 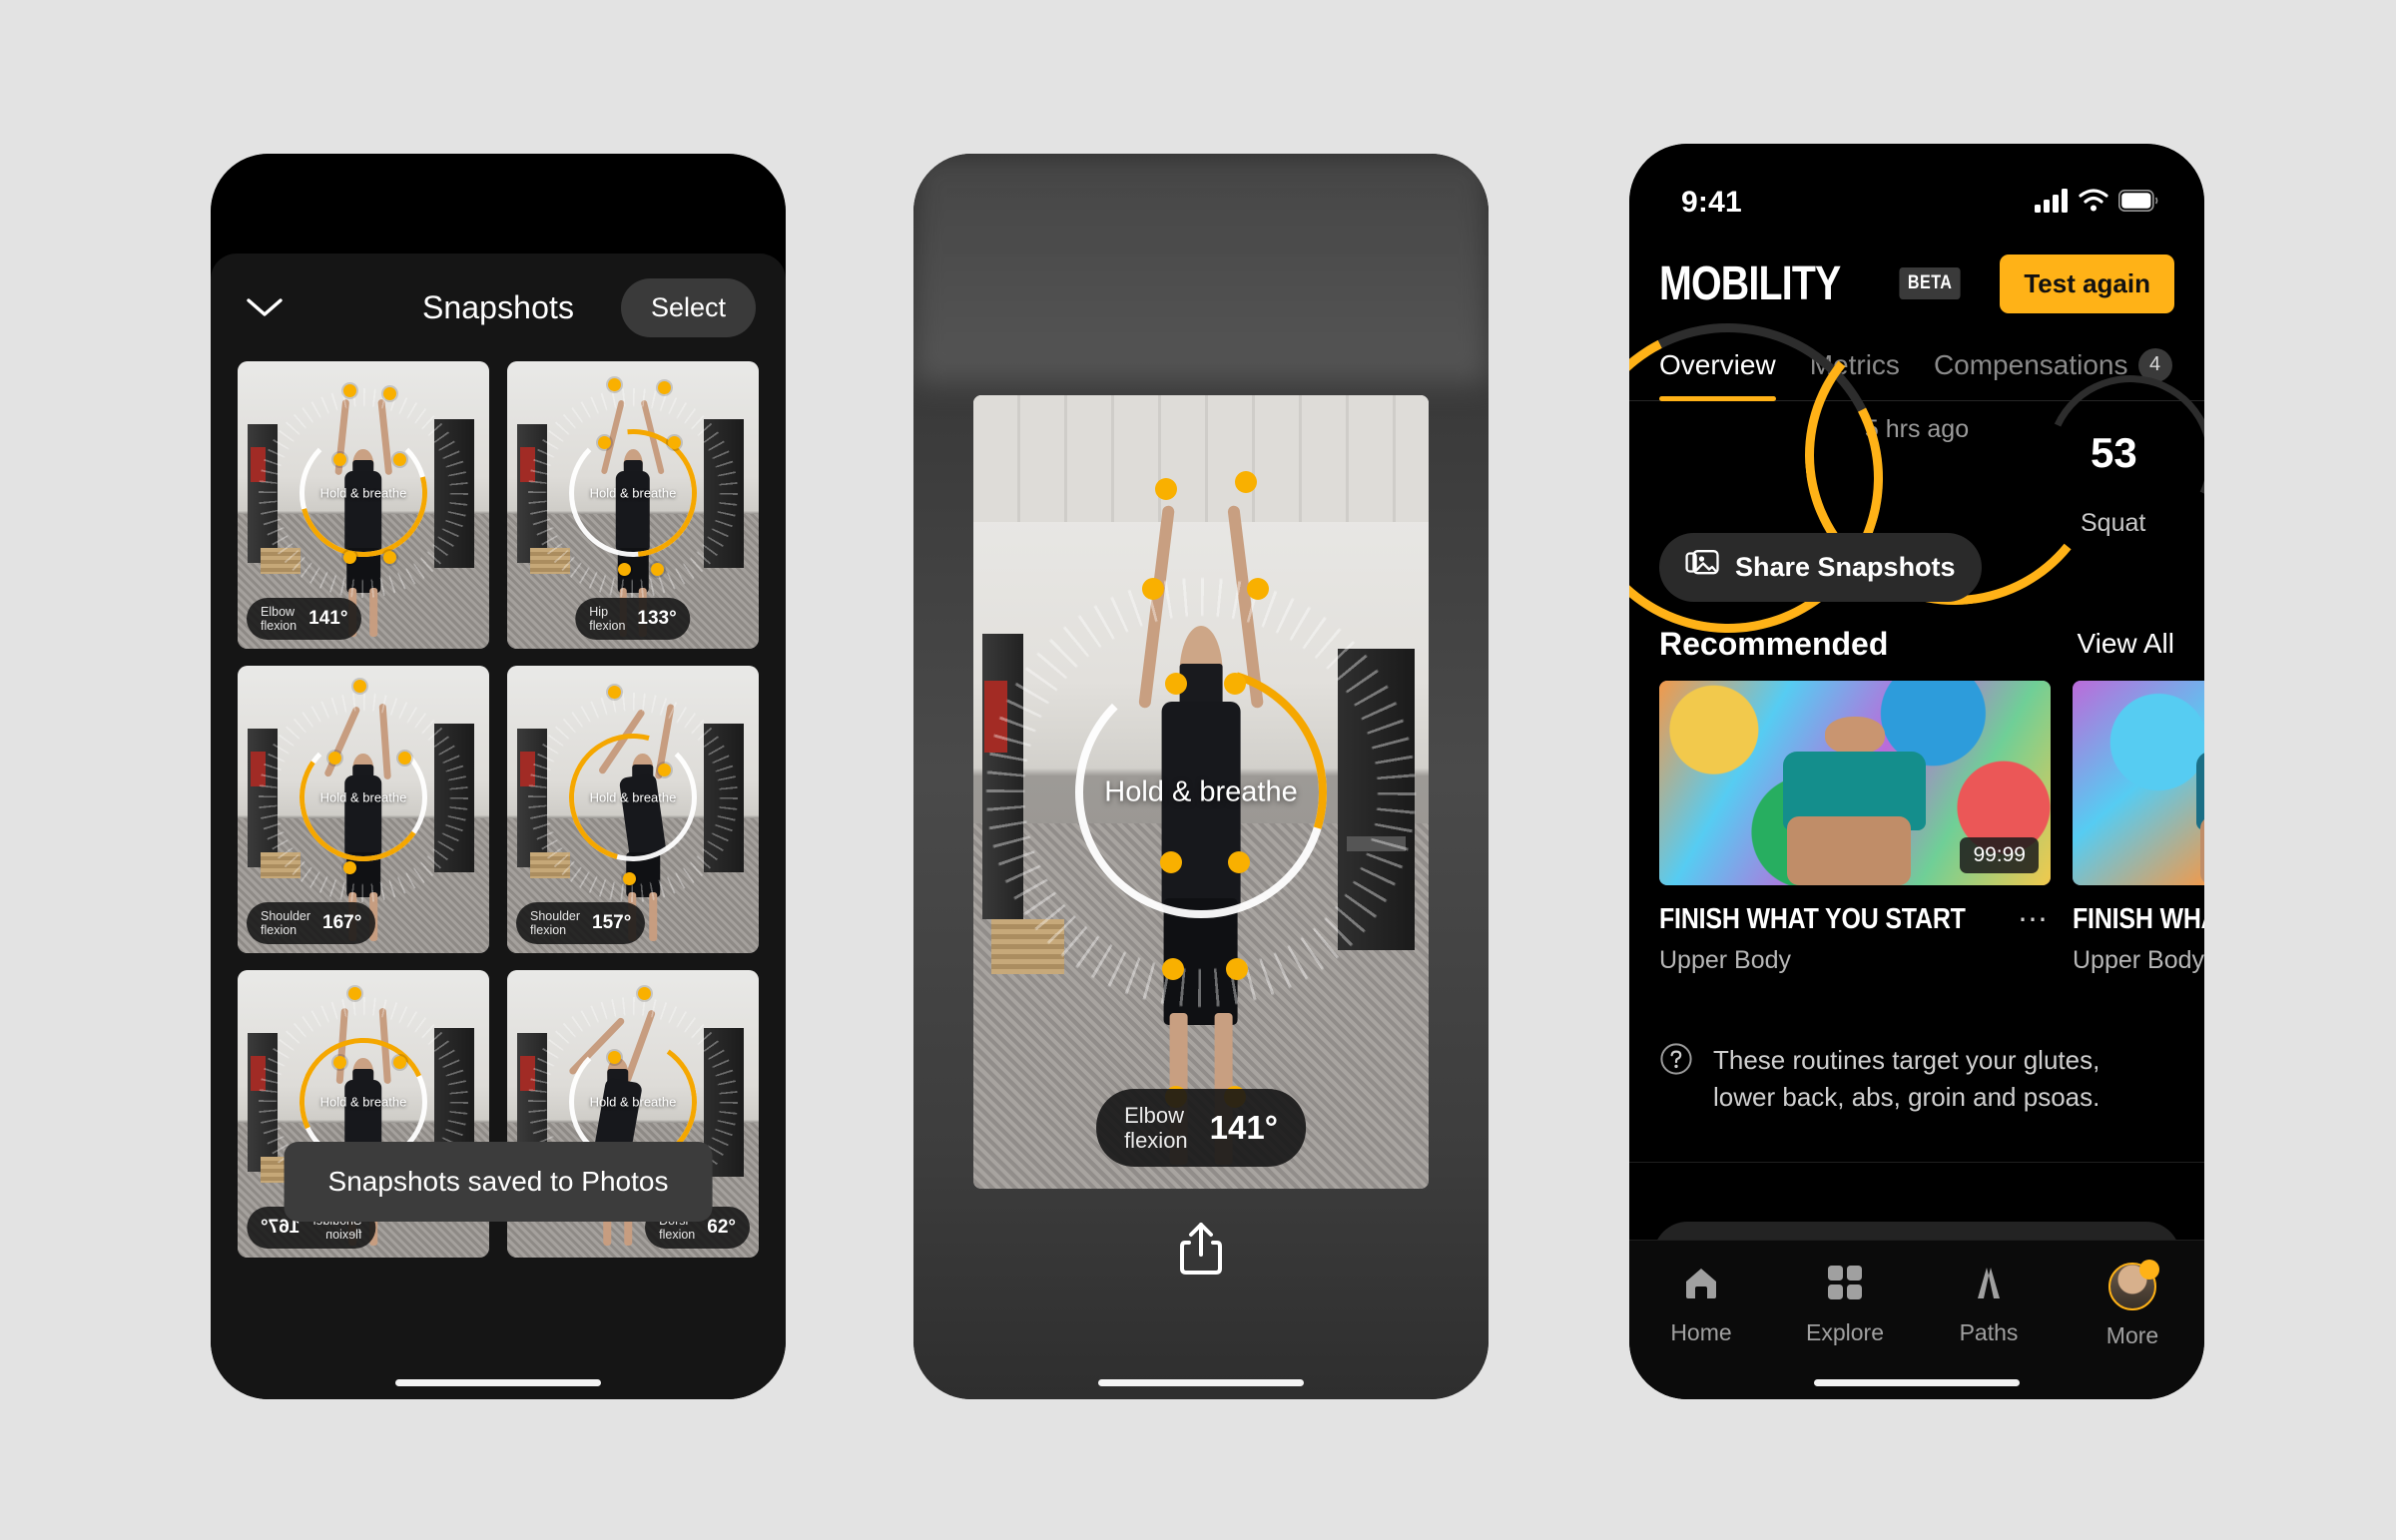 What do you see at coordinates (2132, 1304) in the screenshot?
I see `nav-item-more: More` at bounding box center [2132, 1304].